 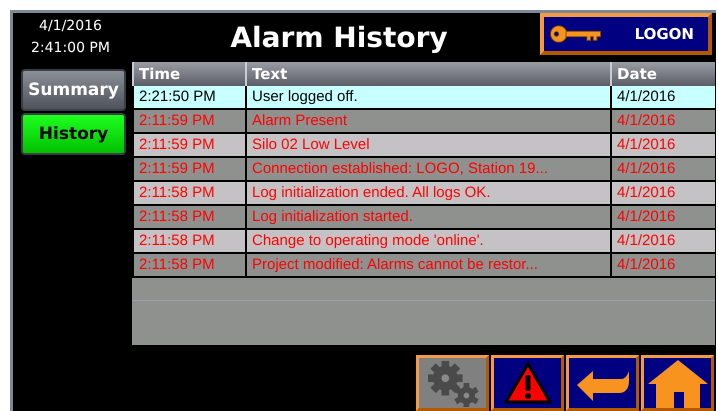 I want to click on table-row: 2:11:59 PM Silo 02 Low Level 4/1/2016, so click(x=423, y=146).